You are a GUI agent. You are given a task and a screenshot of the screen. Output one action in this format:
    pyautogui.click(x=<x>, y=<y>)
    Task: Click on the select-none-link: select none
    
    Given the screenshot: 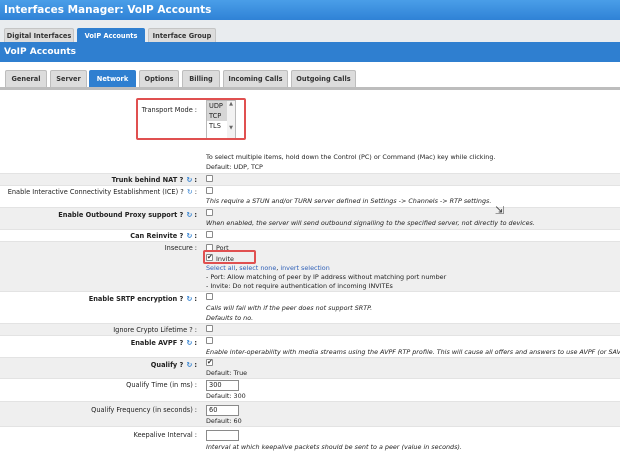 What is the action you would take?
    pyautogui.click(x=257, y=268)
    